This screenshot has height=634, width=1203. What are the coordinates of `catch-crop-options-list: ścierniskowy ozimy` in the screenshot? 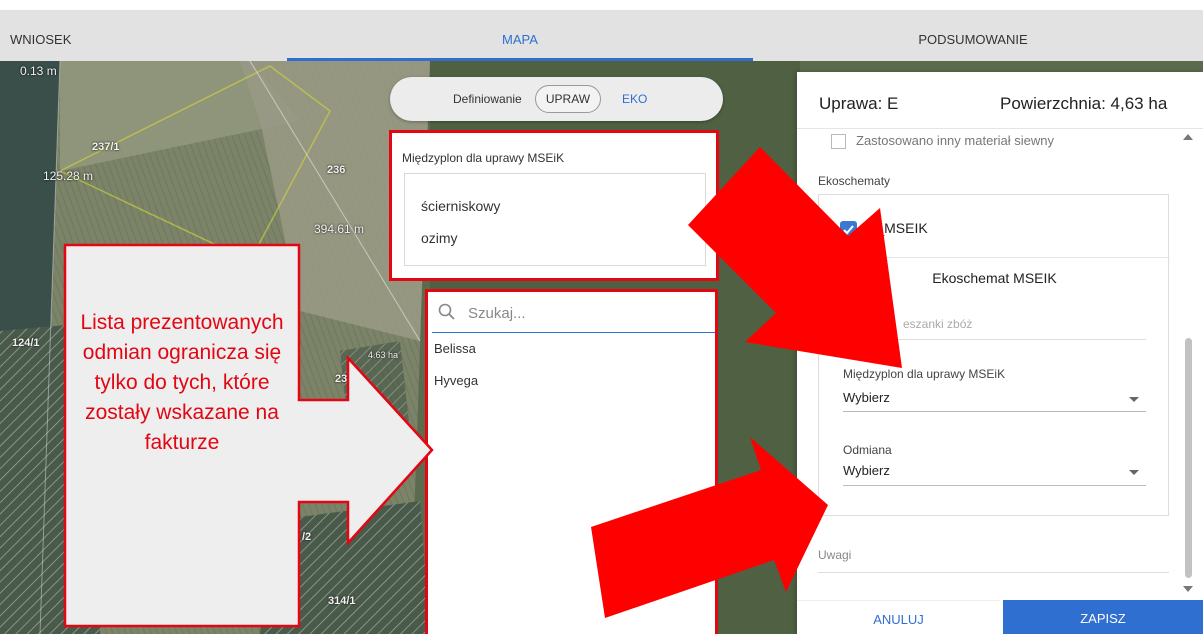 It's located at (555, 219).